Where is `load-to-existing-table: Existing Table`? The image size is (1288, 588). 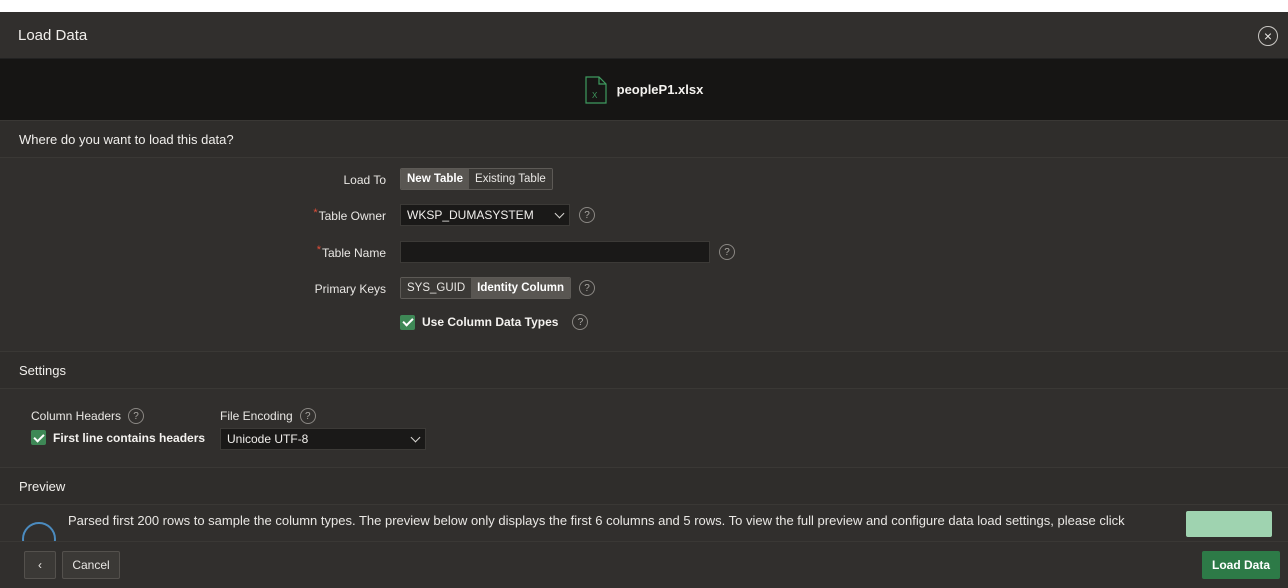 load-to-existing-table: Existing Table is located at coordinates (510, 179).